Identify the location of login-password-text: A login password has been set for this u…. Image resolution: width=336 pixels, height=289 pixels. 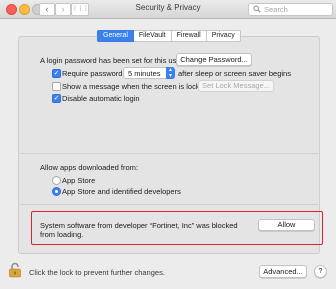
(111, 60).